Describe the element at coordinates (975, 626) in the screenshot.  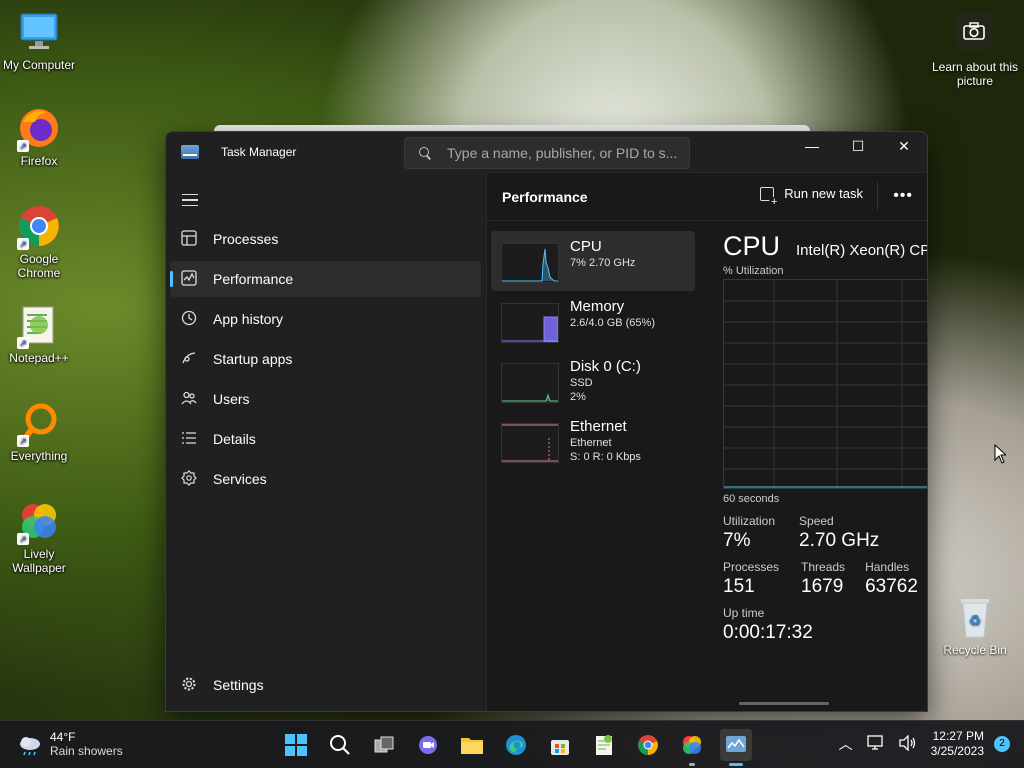
I see `desktop-icon-recycle-bin: ♻ Recycle Bin` at that location.